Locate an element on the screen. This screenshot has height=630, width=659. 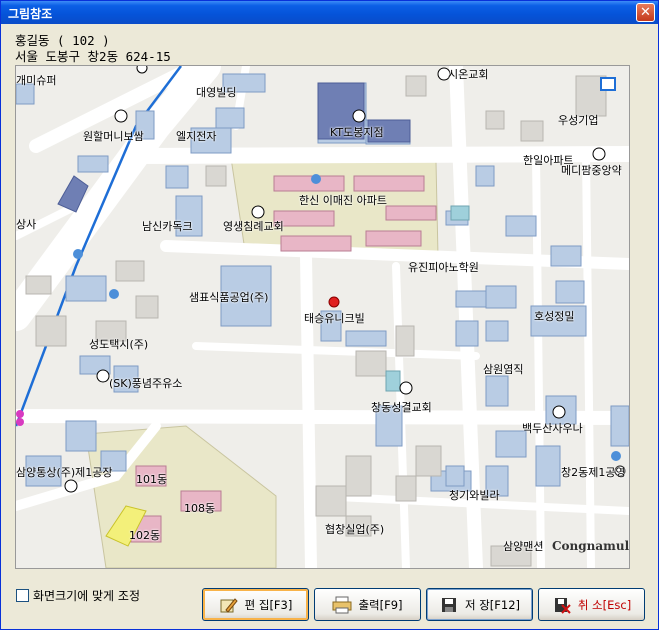
map-label: (SK)풍념주유소 is located at coordinates (146, 383).